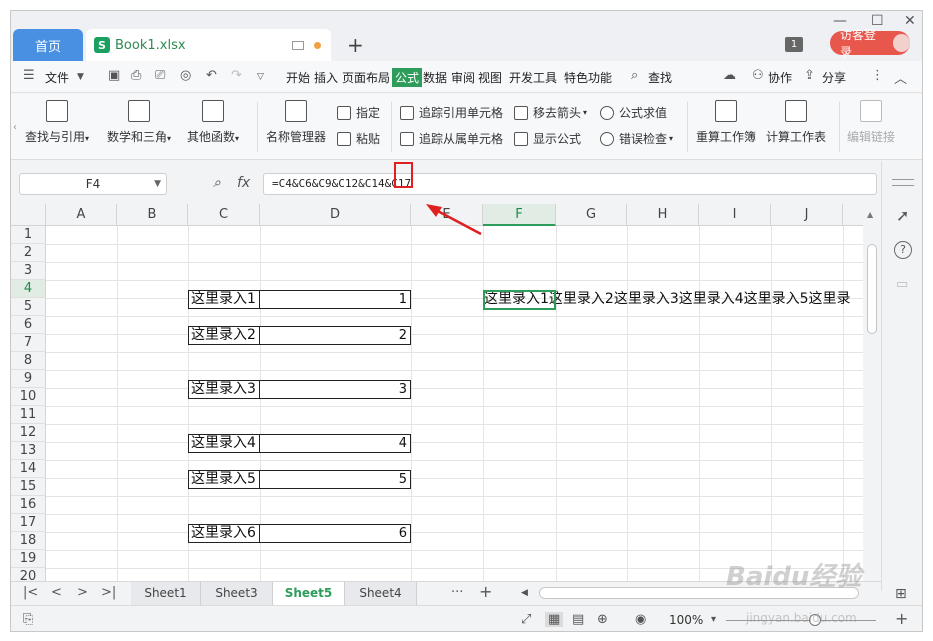  I want to click on ribbon-scroll-left-icon: ‹, so click(15, 127).